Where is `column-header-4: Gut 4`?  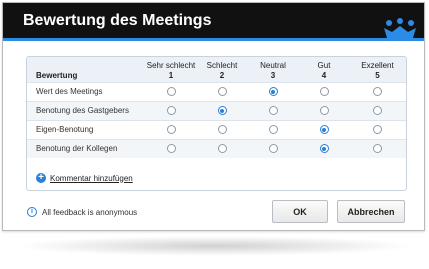 column-header-4: Gut 4 is located at coordinates (324, 70).